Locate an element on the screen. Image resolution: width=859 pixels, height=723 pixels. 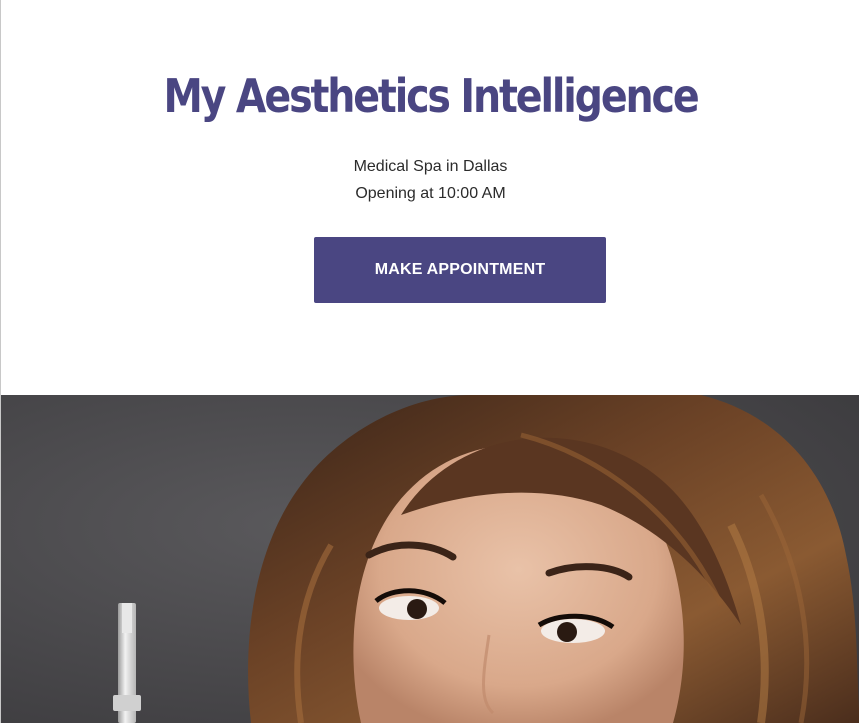
business-name: My Aesthetics Intelligence is located at coordinates (431, 96).